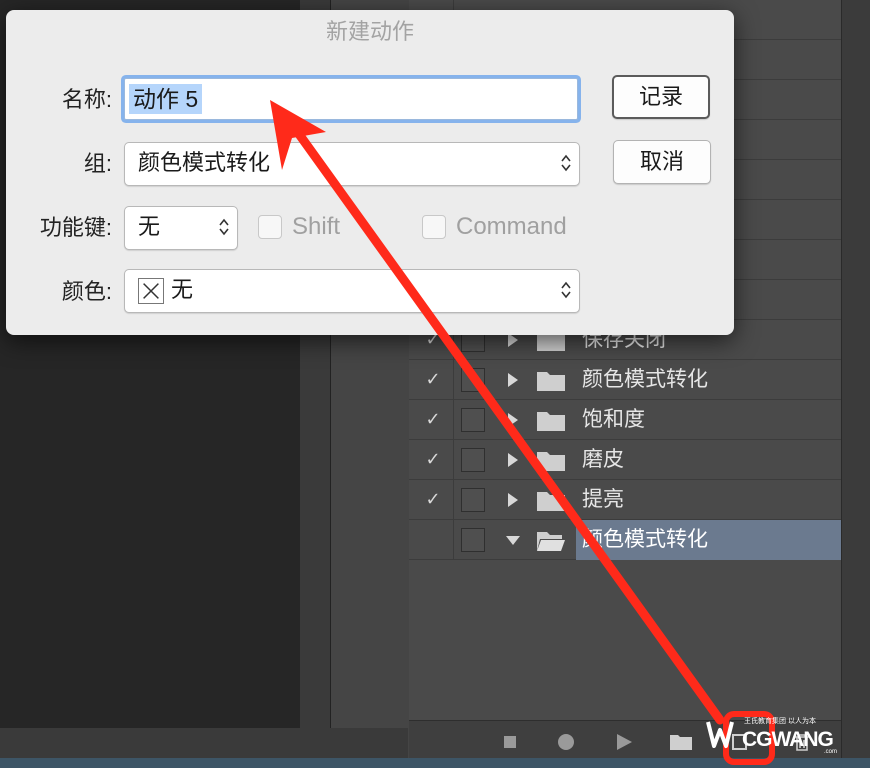 The image size is (870, 768). I want to click on action-set-row: ✓ 磨皮, so click(625, 460).